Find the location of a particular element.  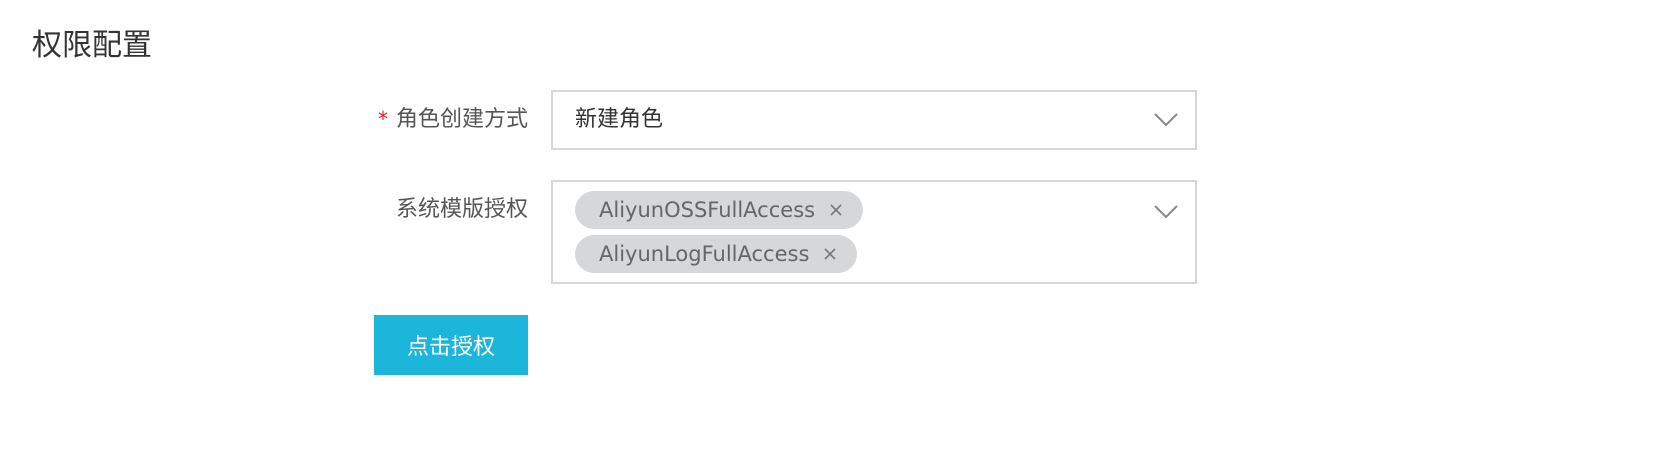

role-method-label-text: 角色创建方式 is located at coordinates (461, 119).